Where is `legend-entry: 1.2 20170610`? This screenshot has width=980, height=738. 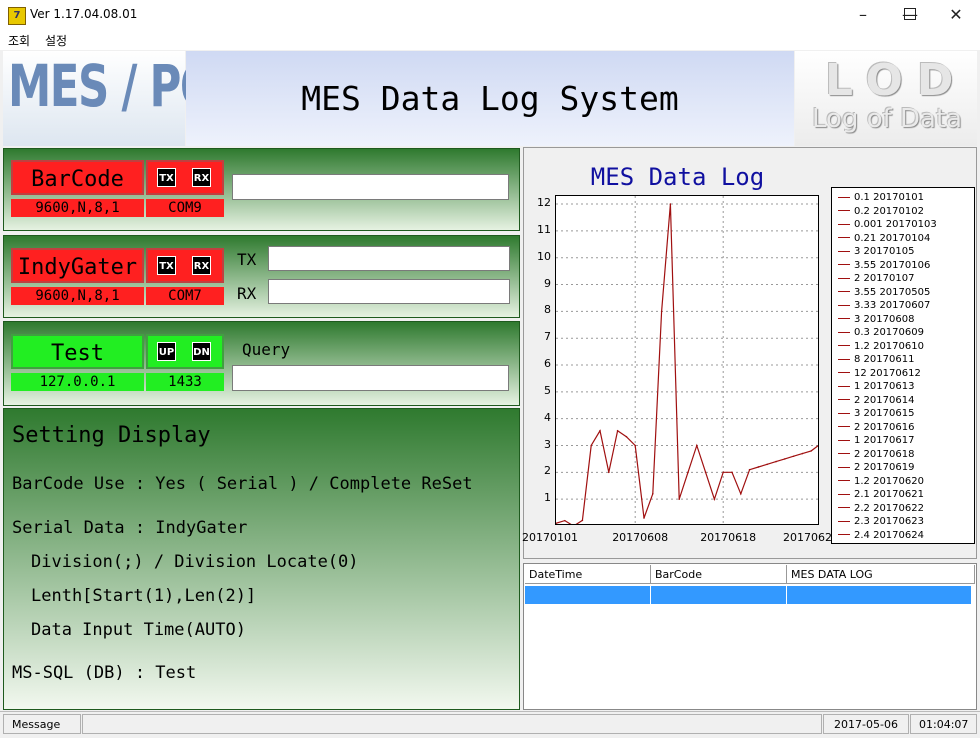 legend-entry: 1.2 20170610 is located at coordinates (881, 346).